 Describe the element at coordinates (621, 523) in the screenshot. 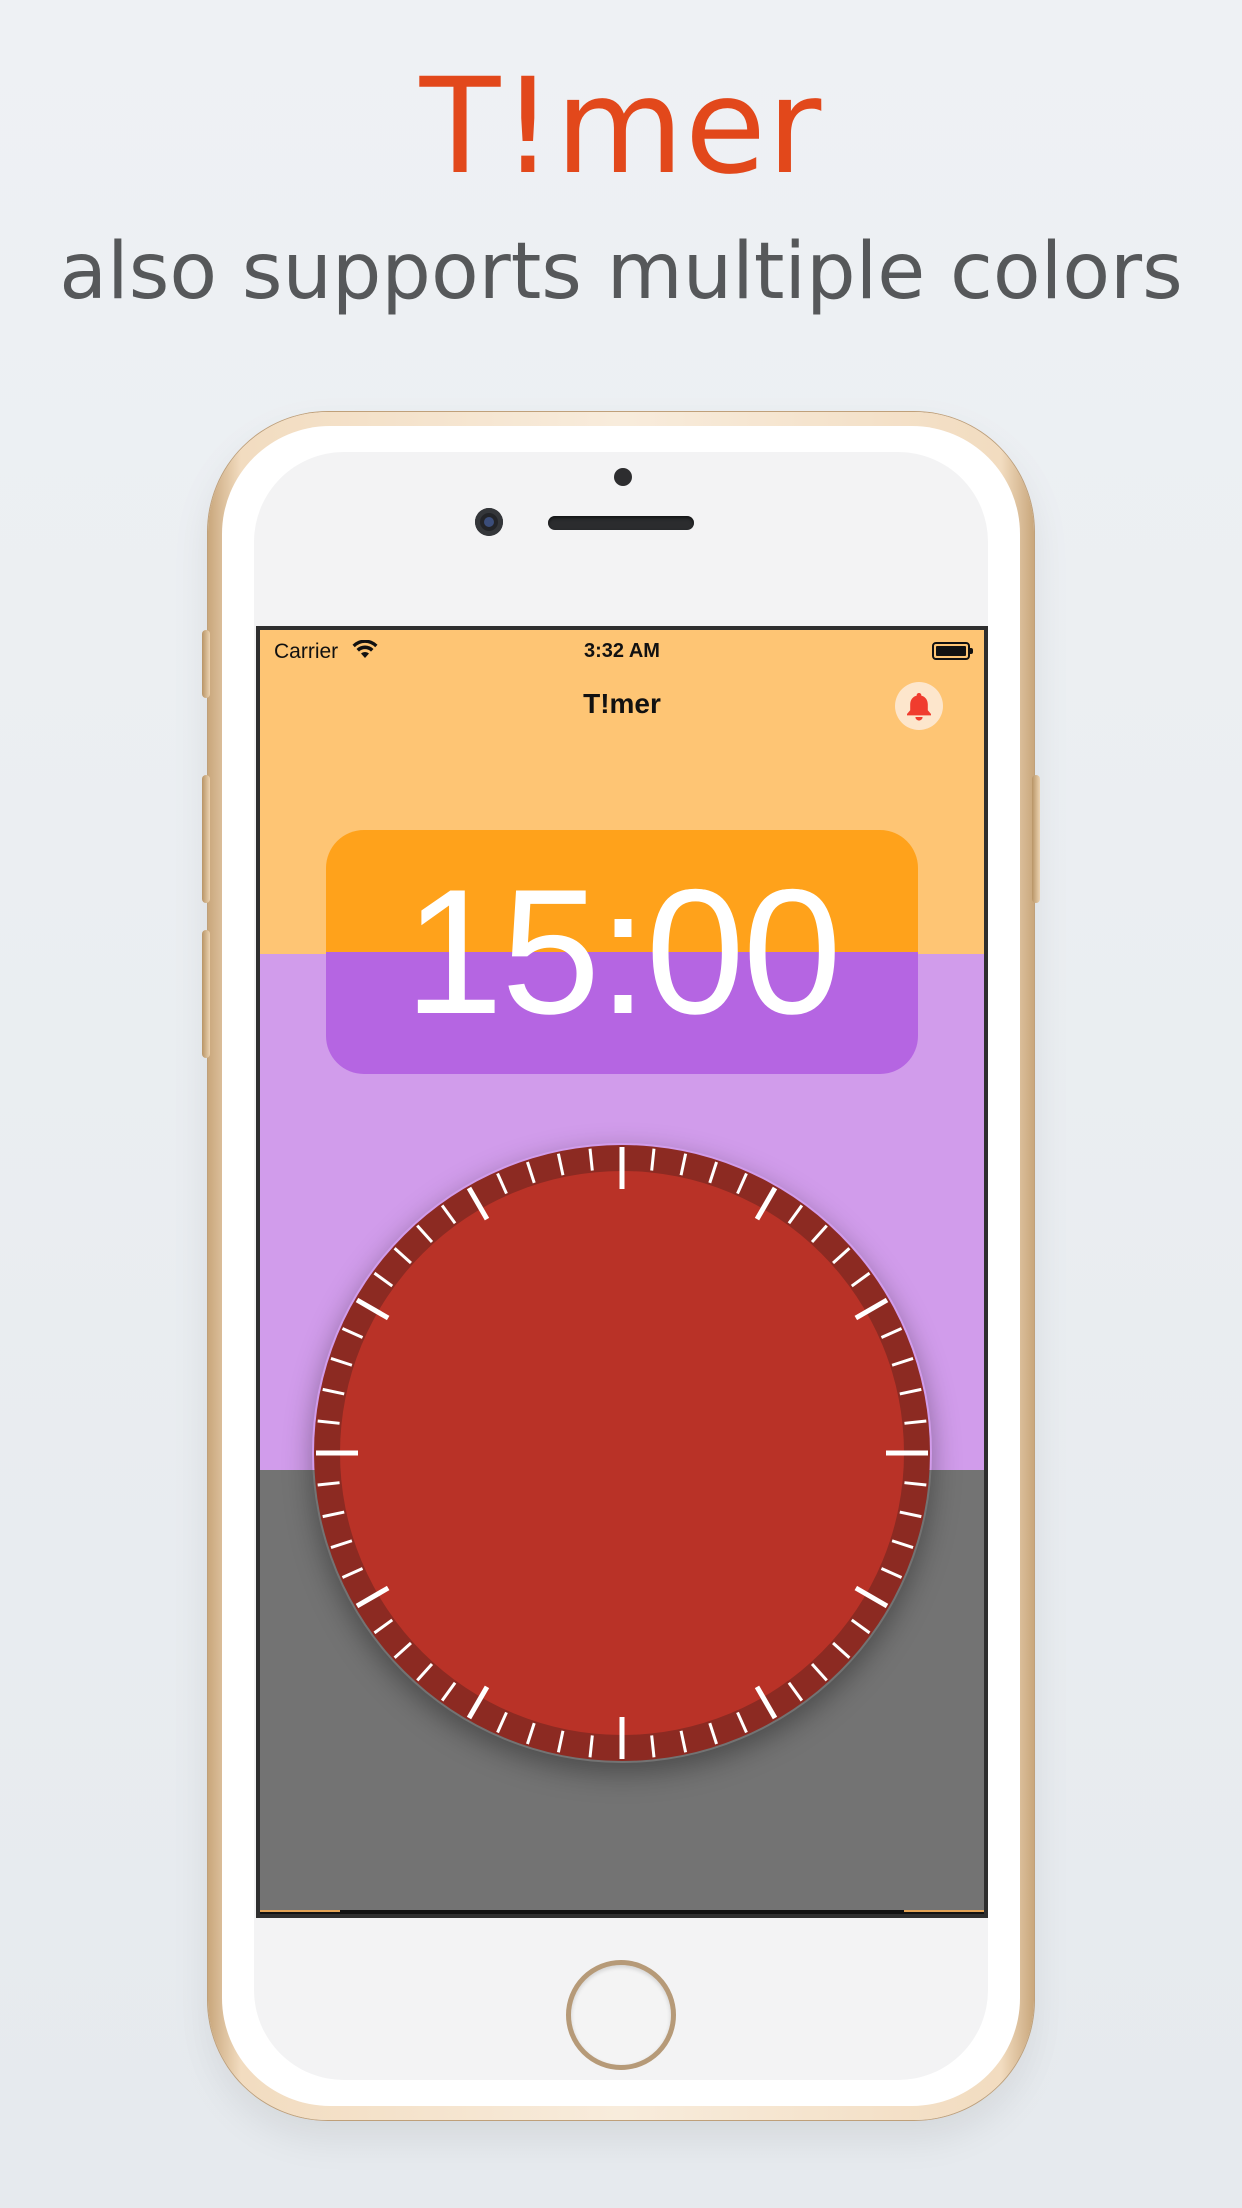

I see `earpiece-speaker` at that location.